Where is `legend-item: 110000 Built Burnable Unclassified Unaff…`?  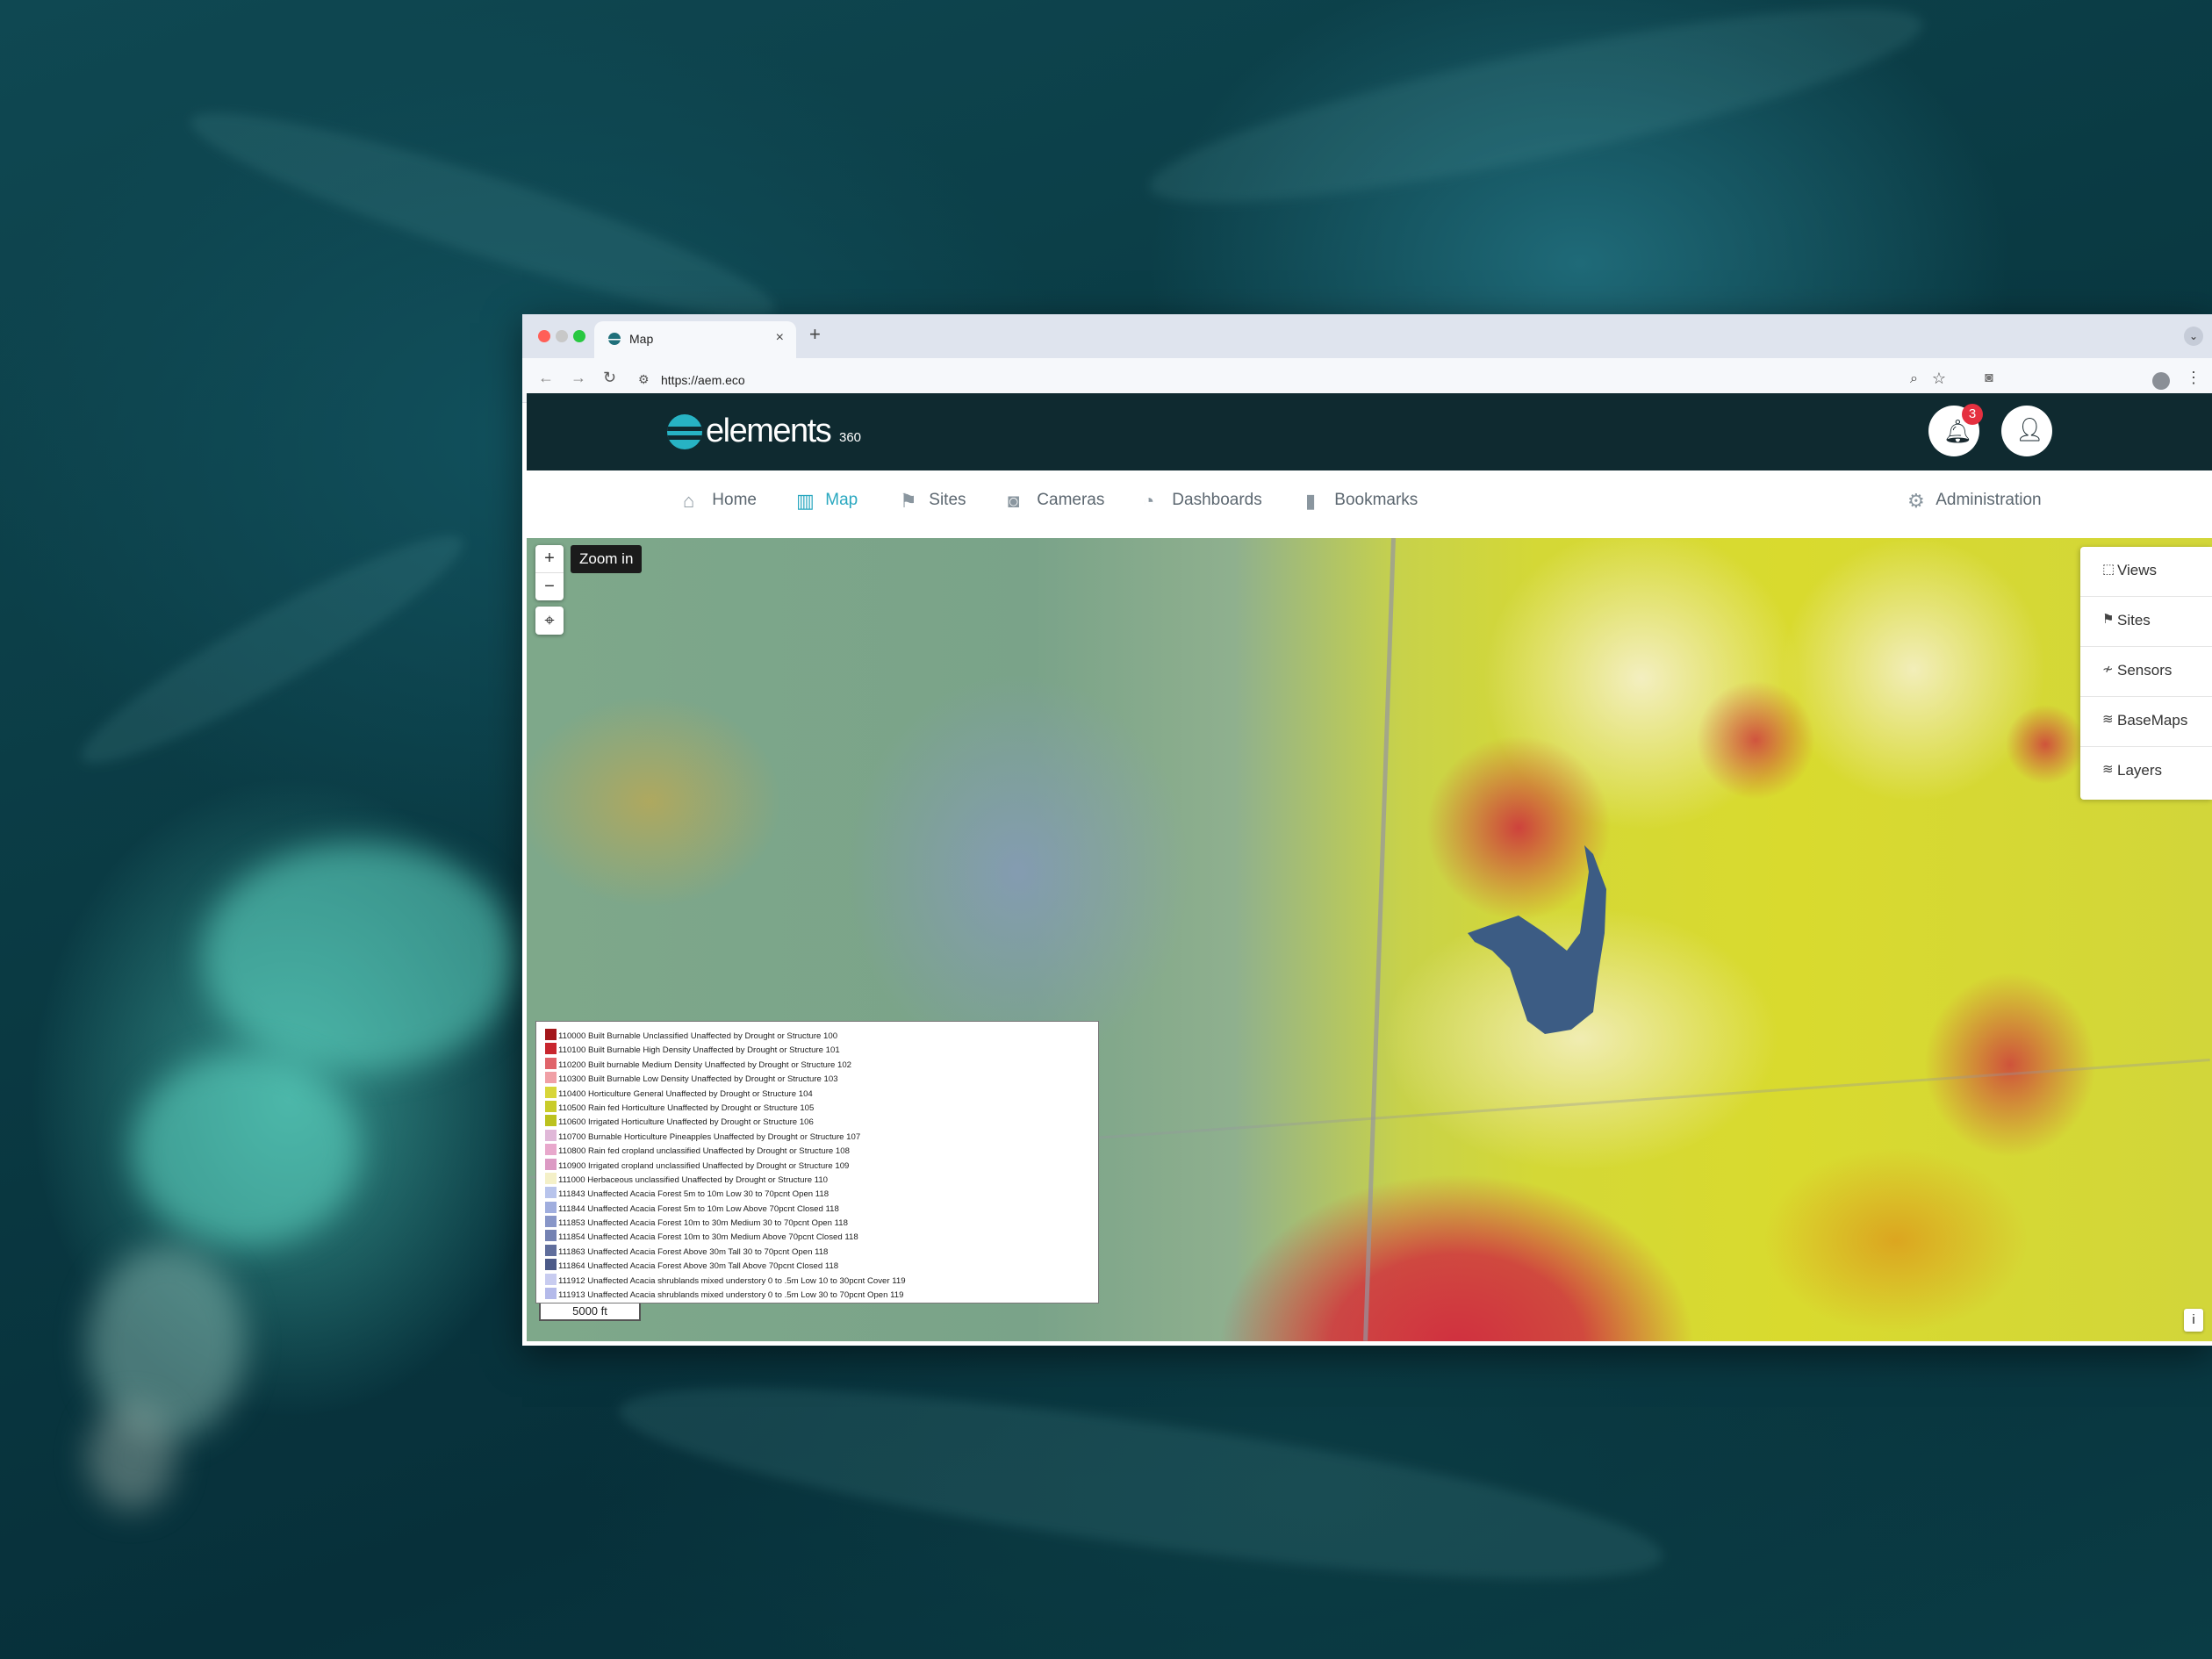 legend-item: 110000 Built Burnable Unclassified Unaff… is located at coordinates (817, 1036).